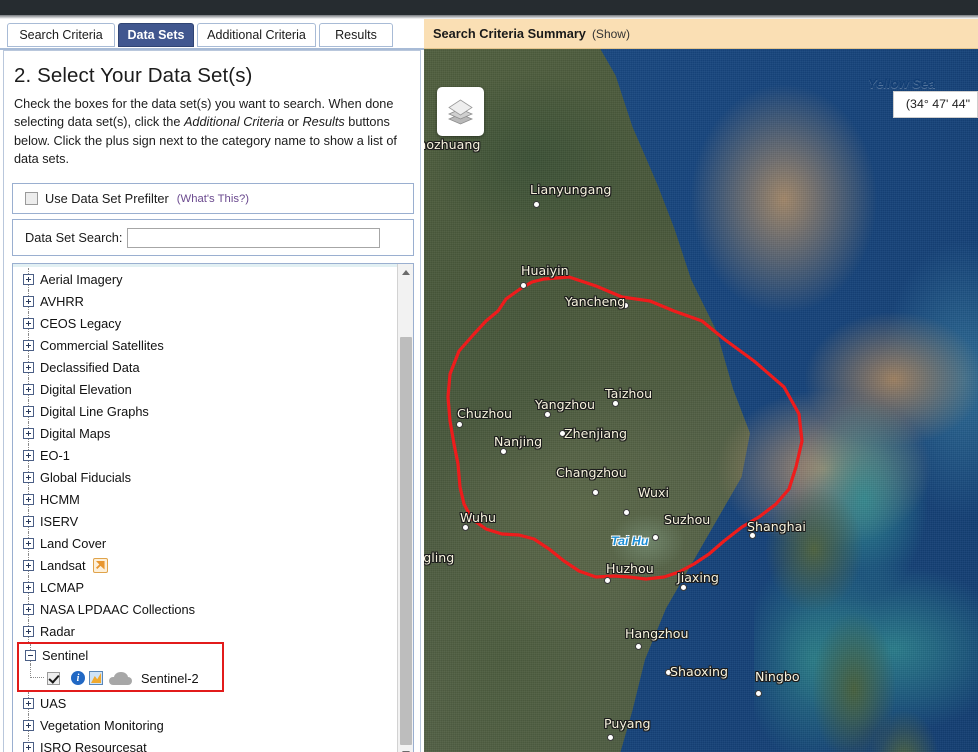  Describe the element at coordinates (849, 590) in the screenshot. I see `map-coastal-land-layer` at that location.